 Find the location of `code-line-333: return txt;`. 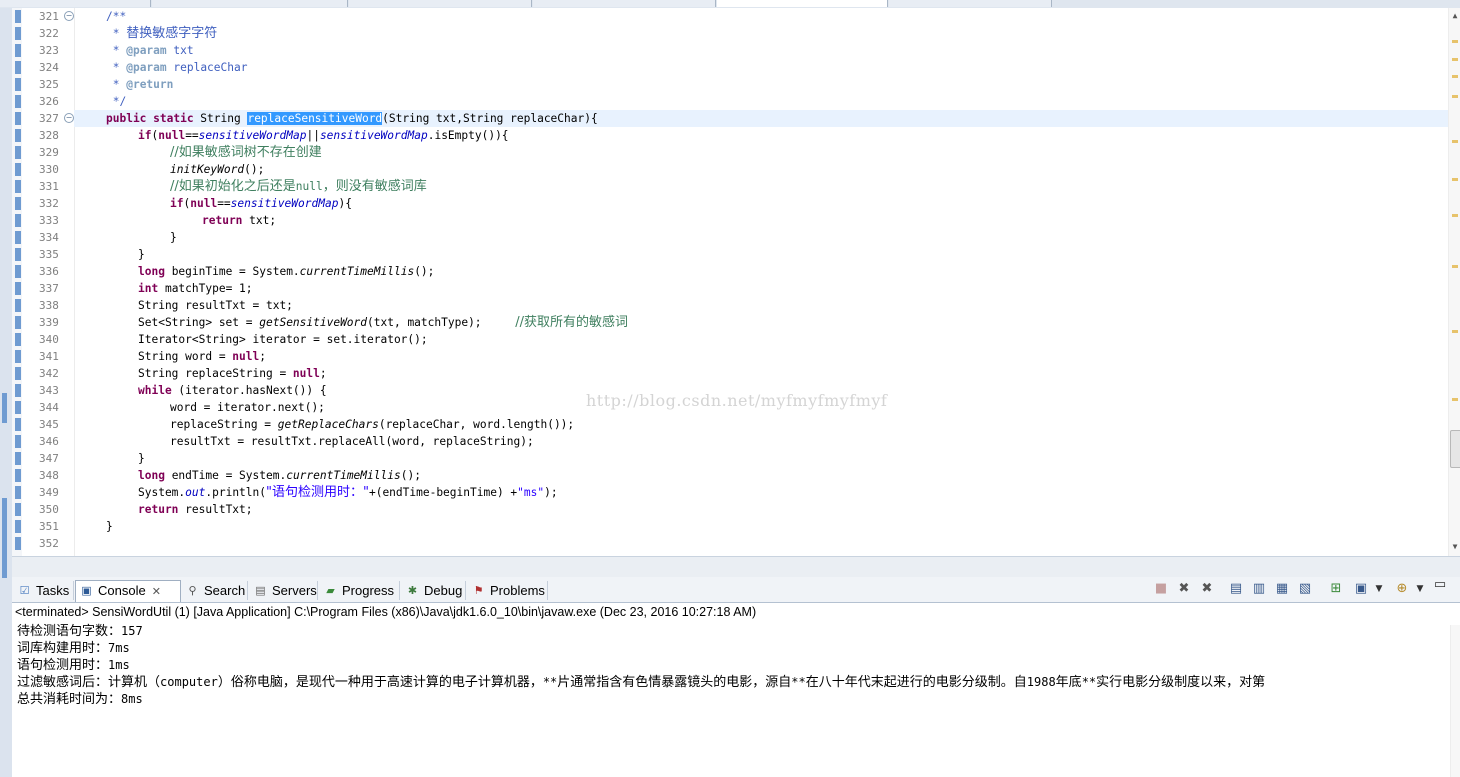

code-line-333: return txt; is located at coordinates (239, 220).